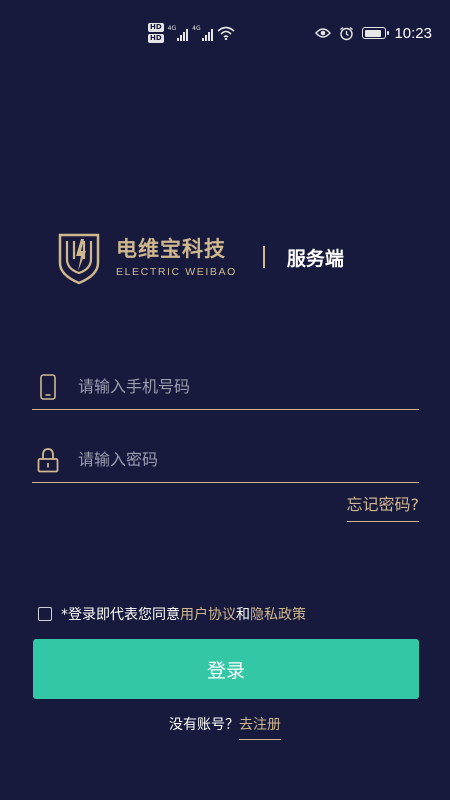 The height and width of the screenshot is (800, 450). Describe the element at coordinates (315, 258) in the screenshot. I see `brand-subtitle: 服务端` at that location.